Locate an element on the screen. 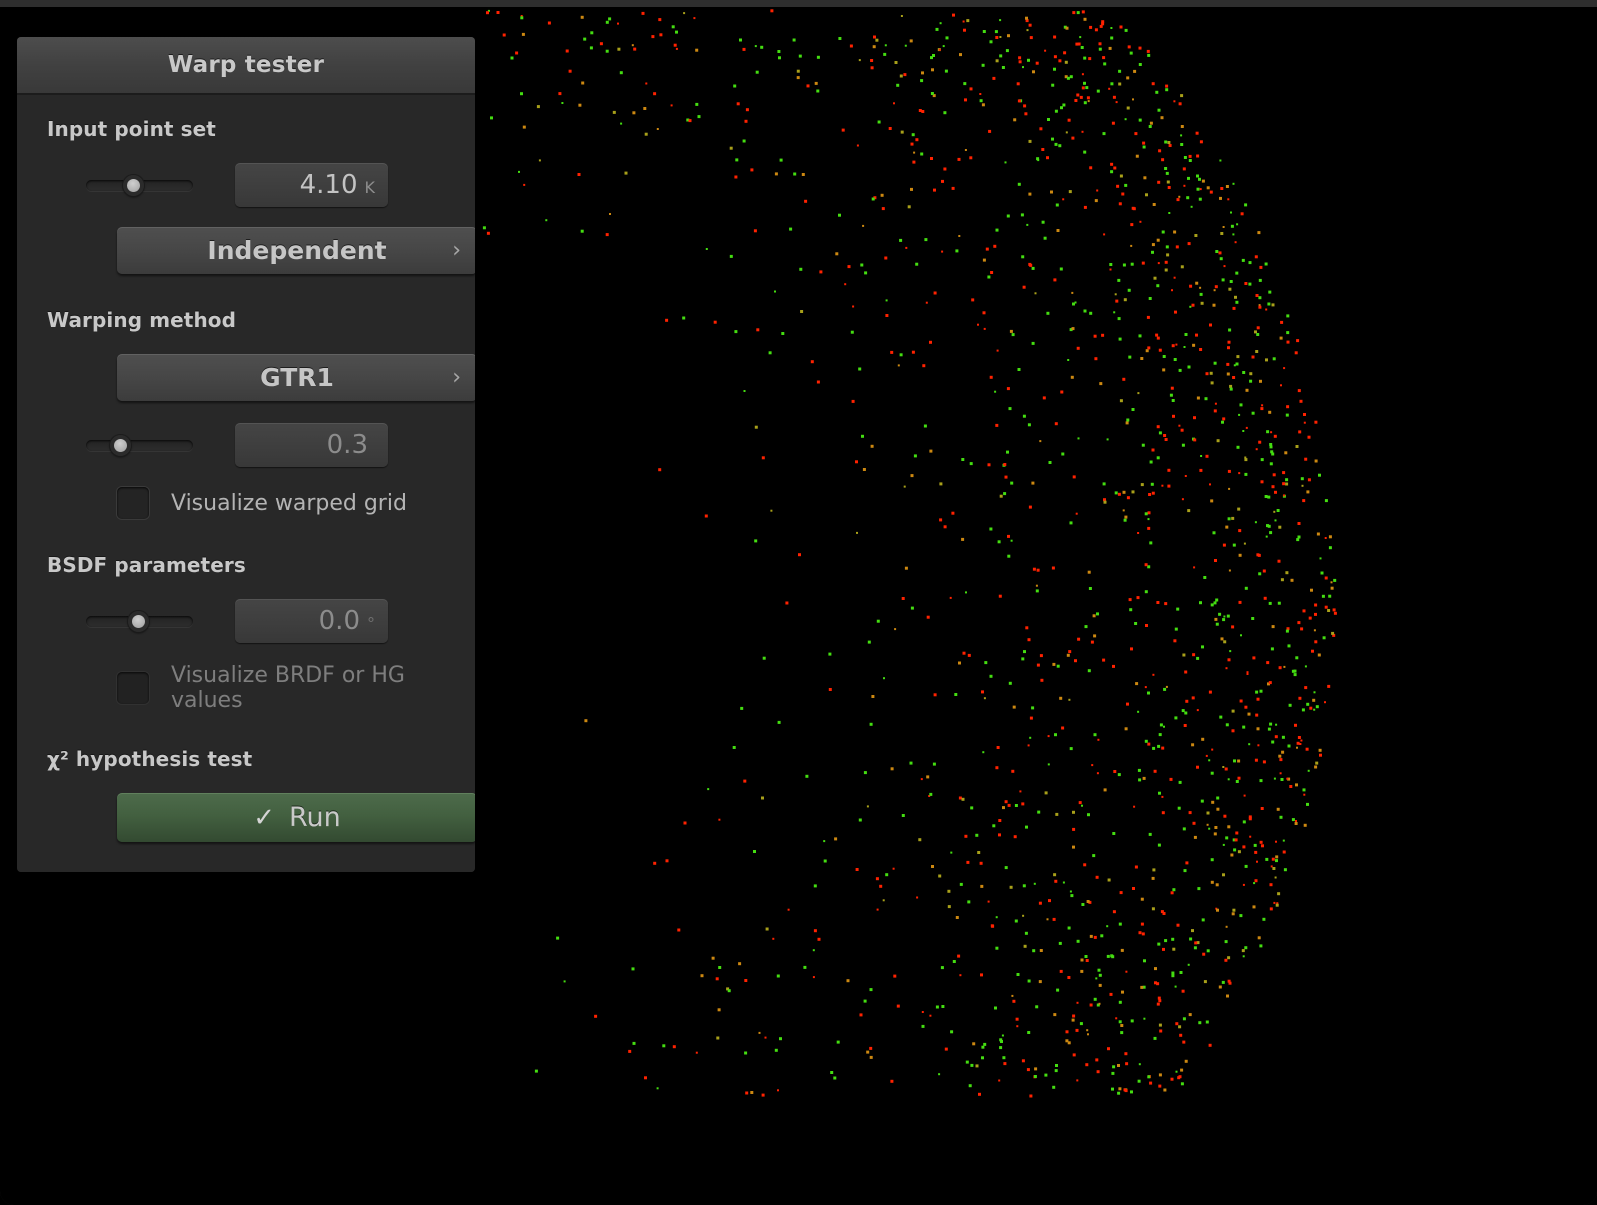  panel-title: Warp tester is located at coordinates (246, 65).